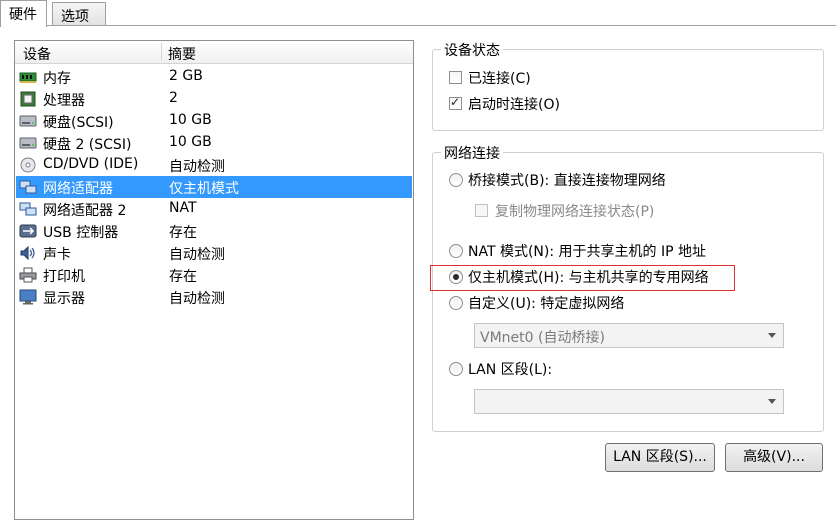  Describe the element at coordinates (214, 121) in the screenshot. I see `device-row-hard-disk: 硬盘(SCSI) 10 GB` at that location.